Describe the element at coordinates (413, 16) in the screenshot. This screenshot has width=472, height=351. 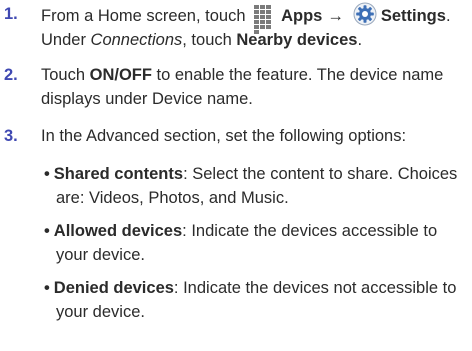
I see `settings-label: Settings` at that location.